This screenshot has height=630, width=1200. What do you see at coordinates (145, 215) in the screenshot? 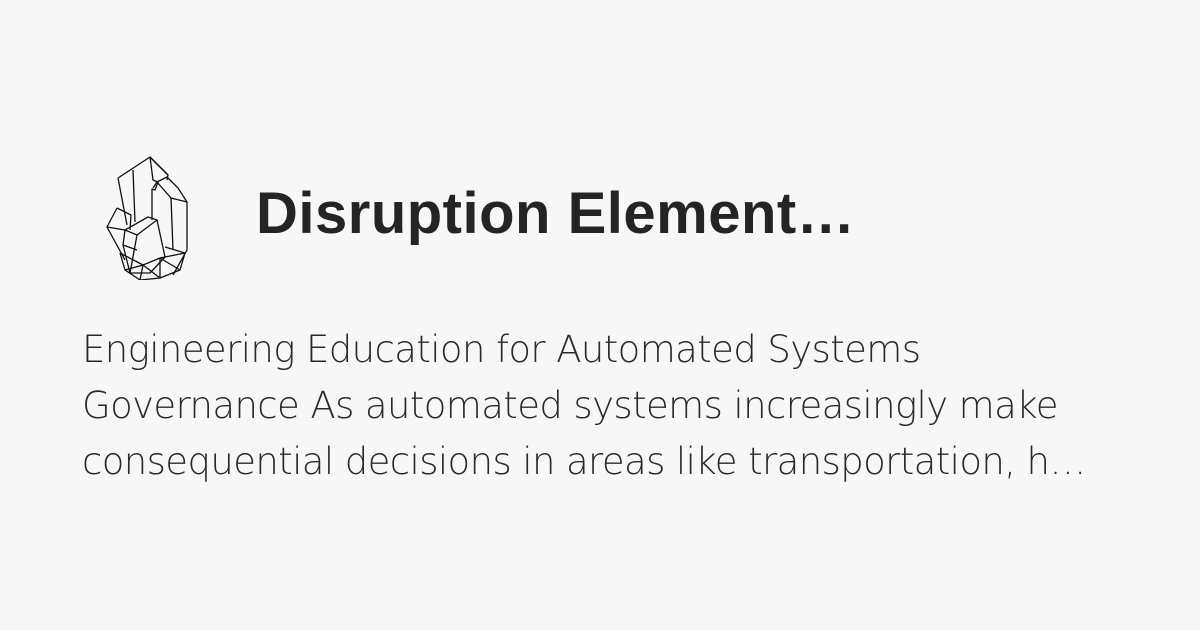
I see `crystal-logo-icon` at bounding box center [145, 215].